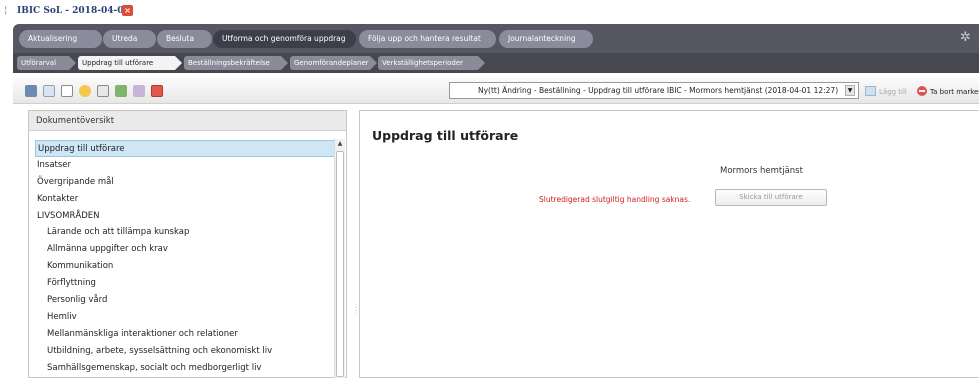  Describe the element at coordinates (67, 91) in the screenshot. I see `page-icon` at that location.